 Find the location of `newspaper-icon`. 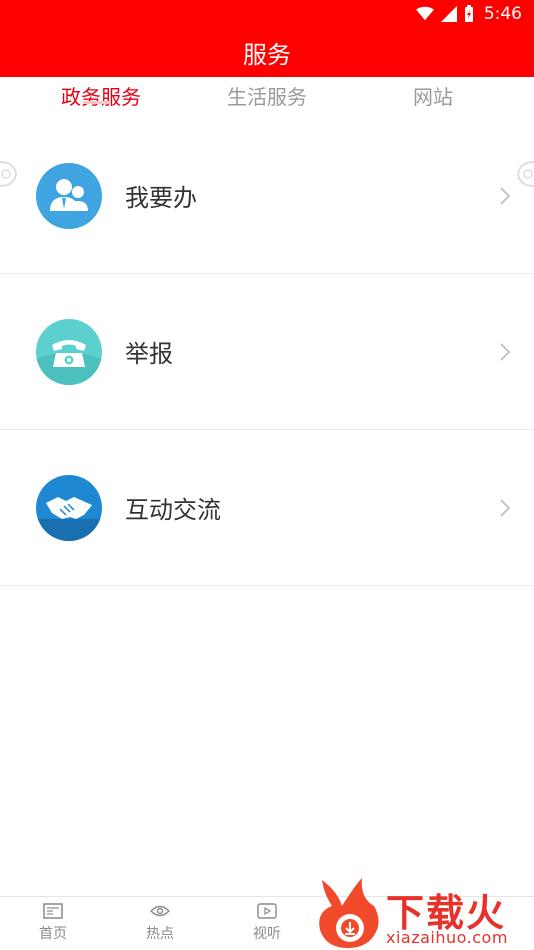

newspaper-icon is located at coordinates (53, 911).